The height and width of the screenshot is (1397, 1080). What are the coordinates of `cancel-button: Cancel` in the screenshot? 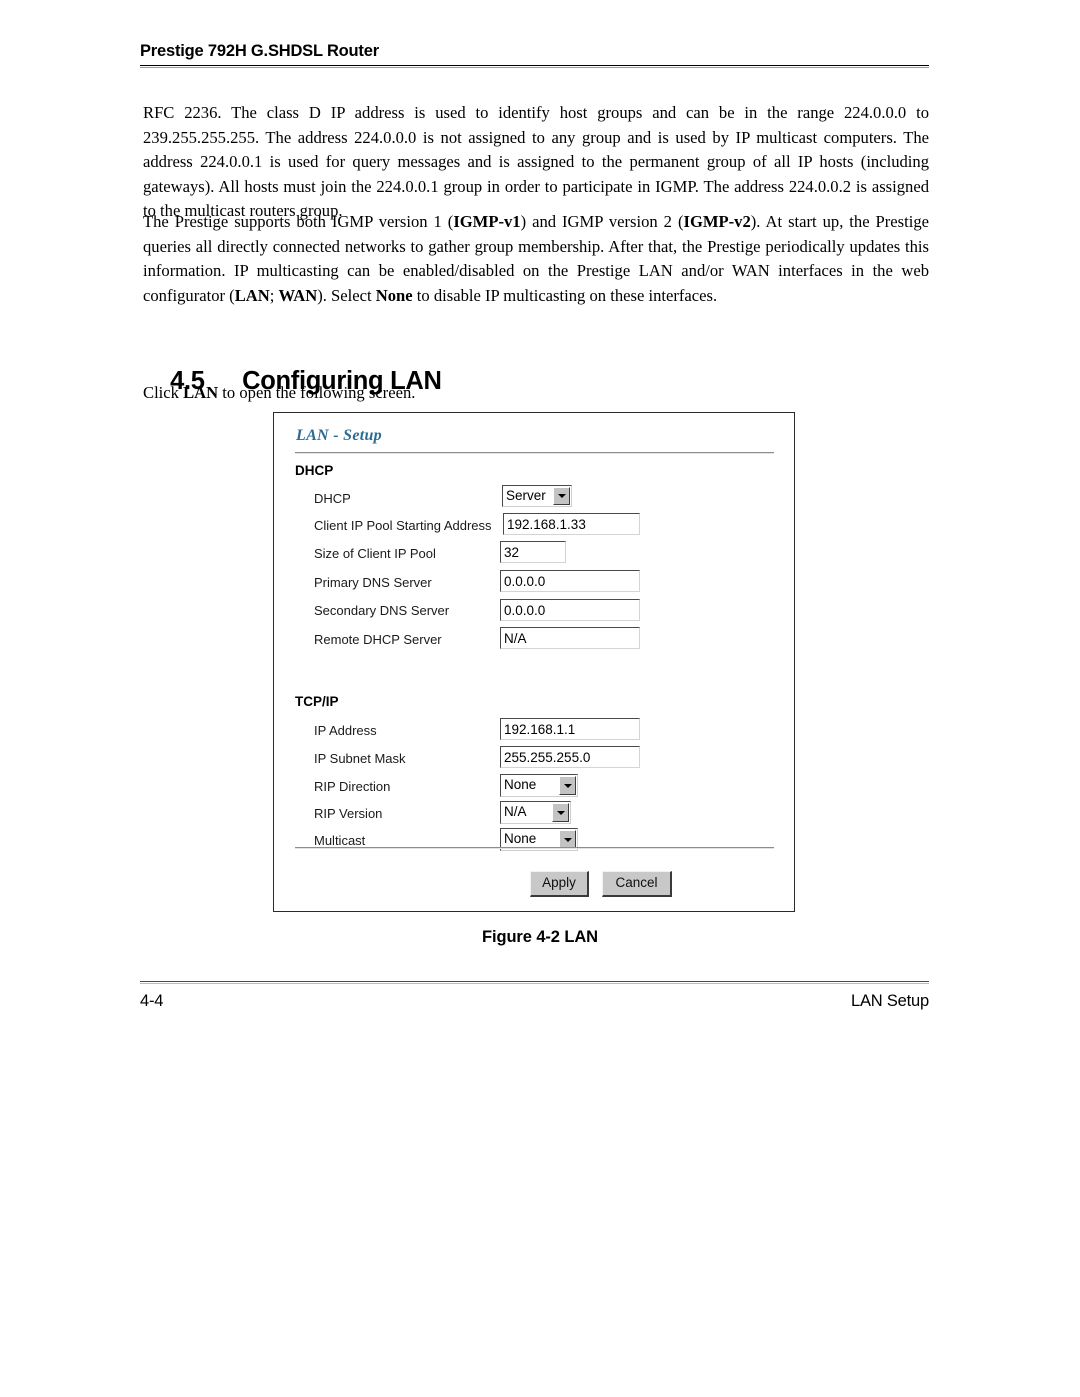 It's located at (637, 884).